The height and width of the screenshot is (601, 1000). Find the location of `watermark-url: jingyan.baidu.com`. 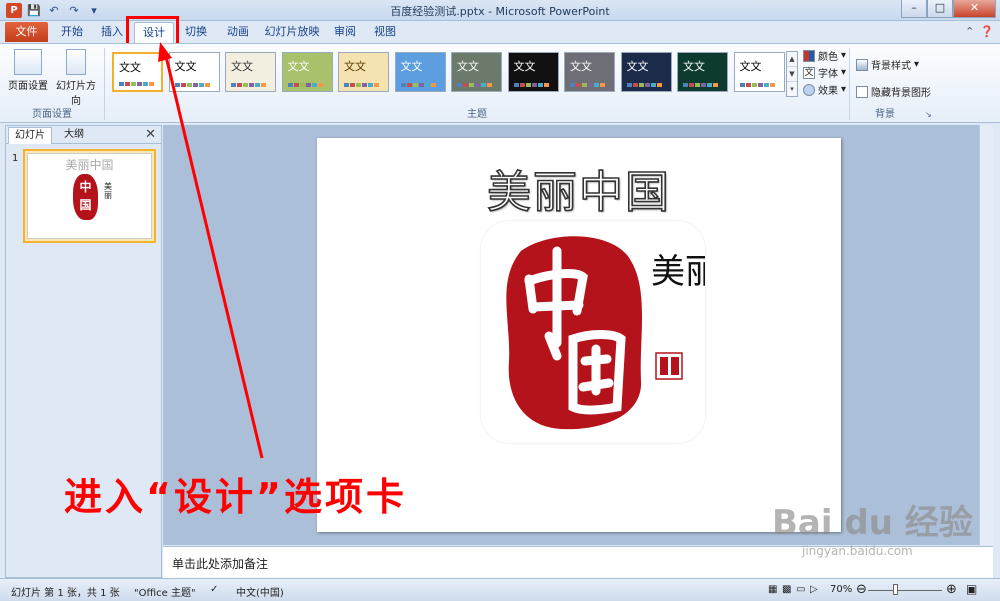

watermark-url: jingyan.baidu.com is located at coordinates (857, 551).